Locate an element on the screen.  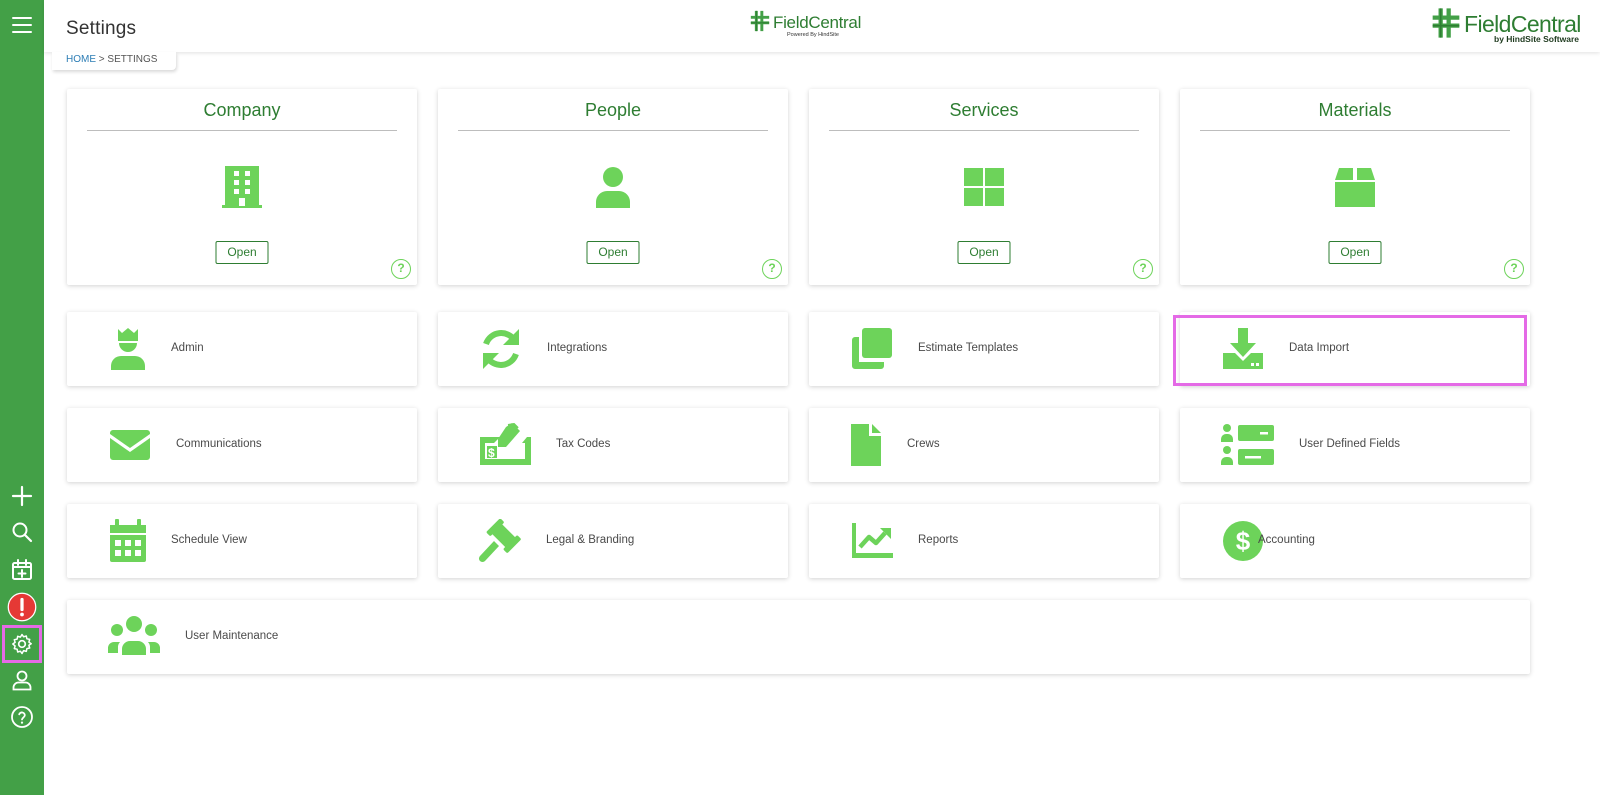
chart-line-icon is located at coordinates (872, 540).